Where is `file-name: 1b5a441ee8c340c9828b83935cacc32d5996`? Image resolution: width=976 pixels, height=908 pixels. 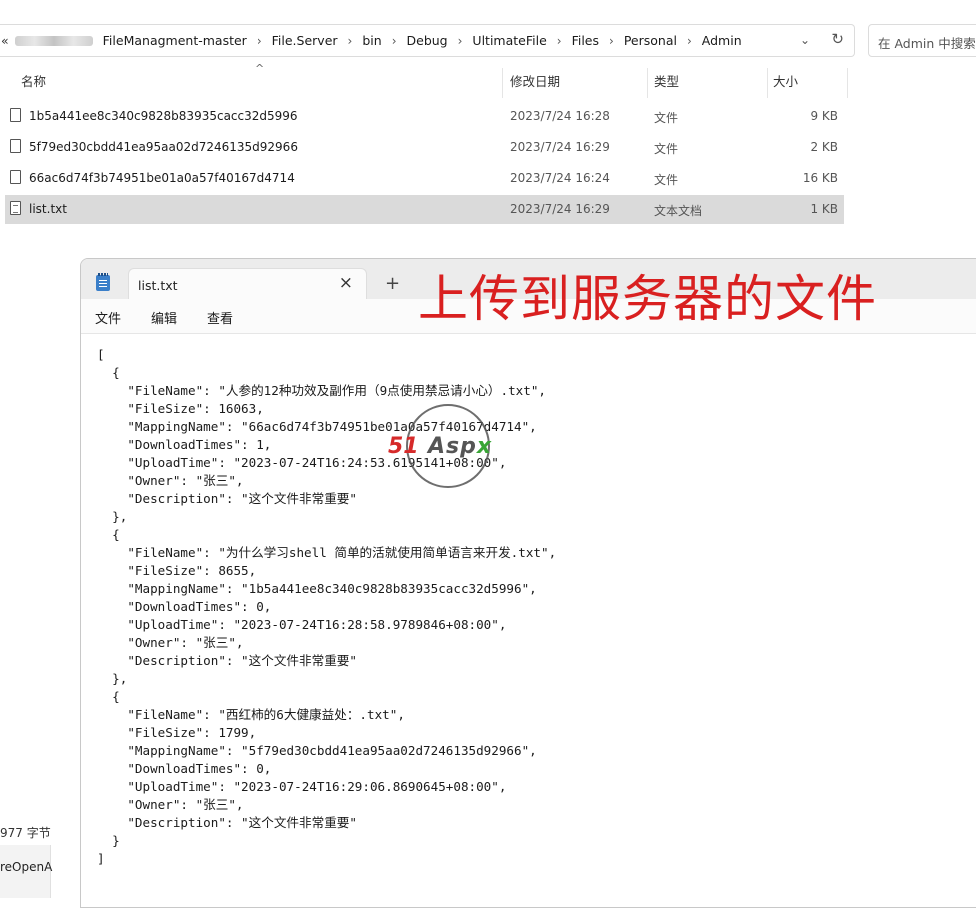 file-name: 1b5a441ee8c340c9828b83935cacc32d5996 is located at coordinates (163, 116).